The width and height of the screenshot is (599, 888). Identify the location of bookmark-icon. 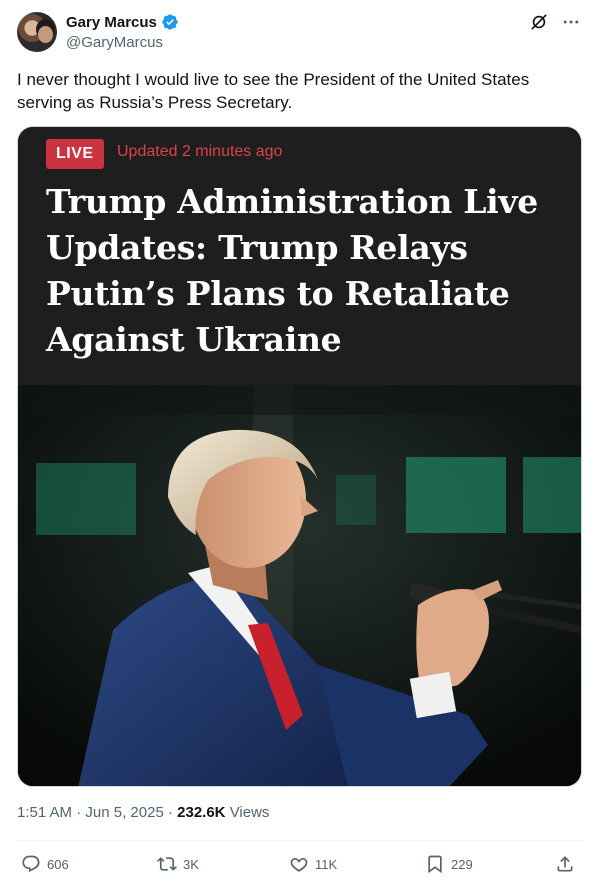
(435, 864).